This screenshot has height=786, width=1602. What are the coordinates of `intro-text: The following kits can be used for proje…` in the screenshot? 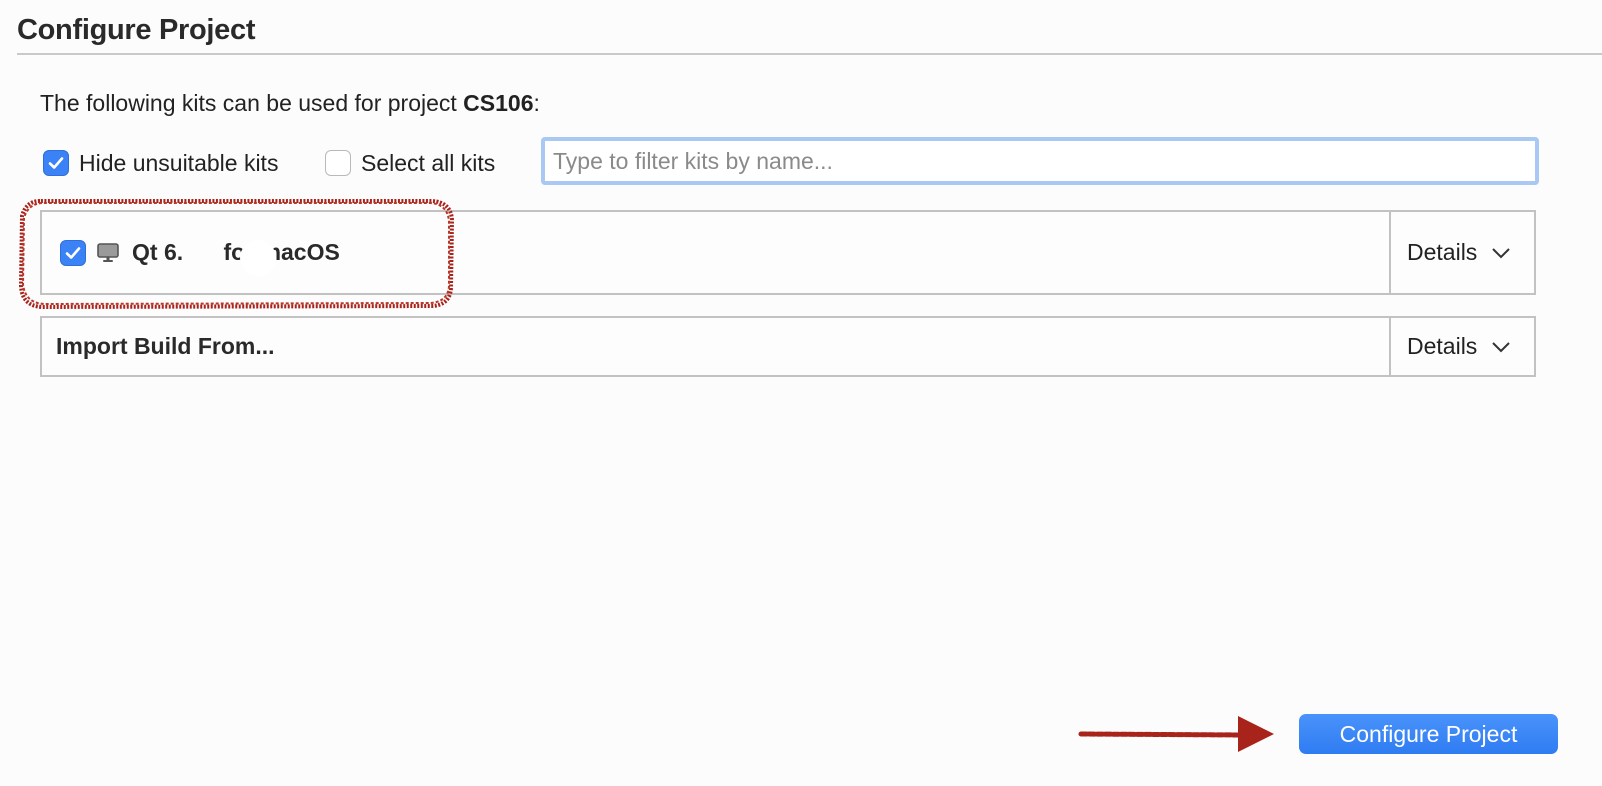 It's located at (290, 103).